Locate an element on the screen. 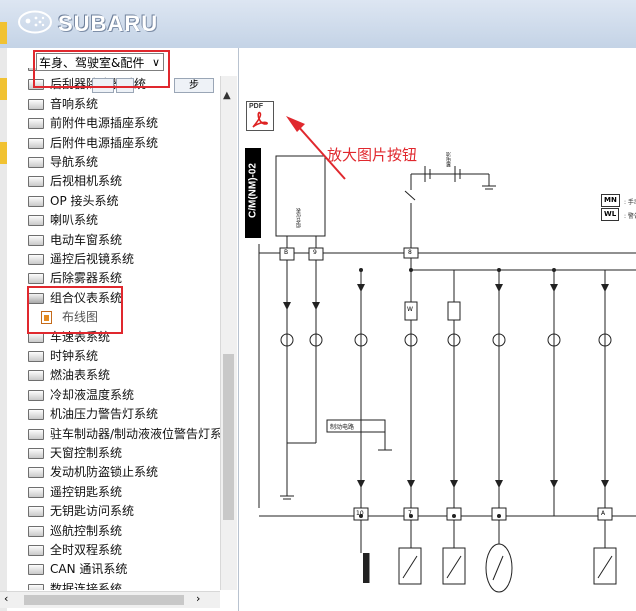 The height and width of the screenshot is (611, 636). print-icon is located at coordinates (125, 85).